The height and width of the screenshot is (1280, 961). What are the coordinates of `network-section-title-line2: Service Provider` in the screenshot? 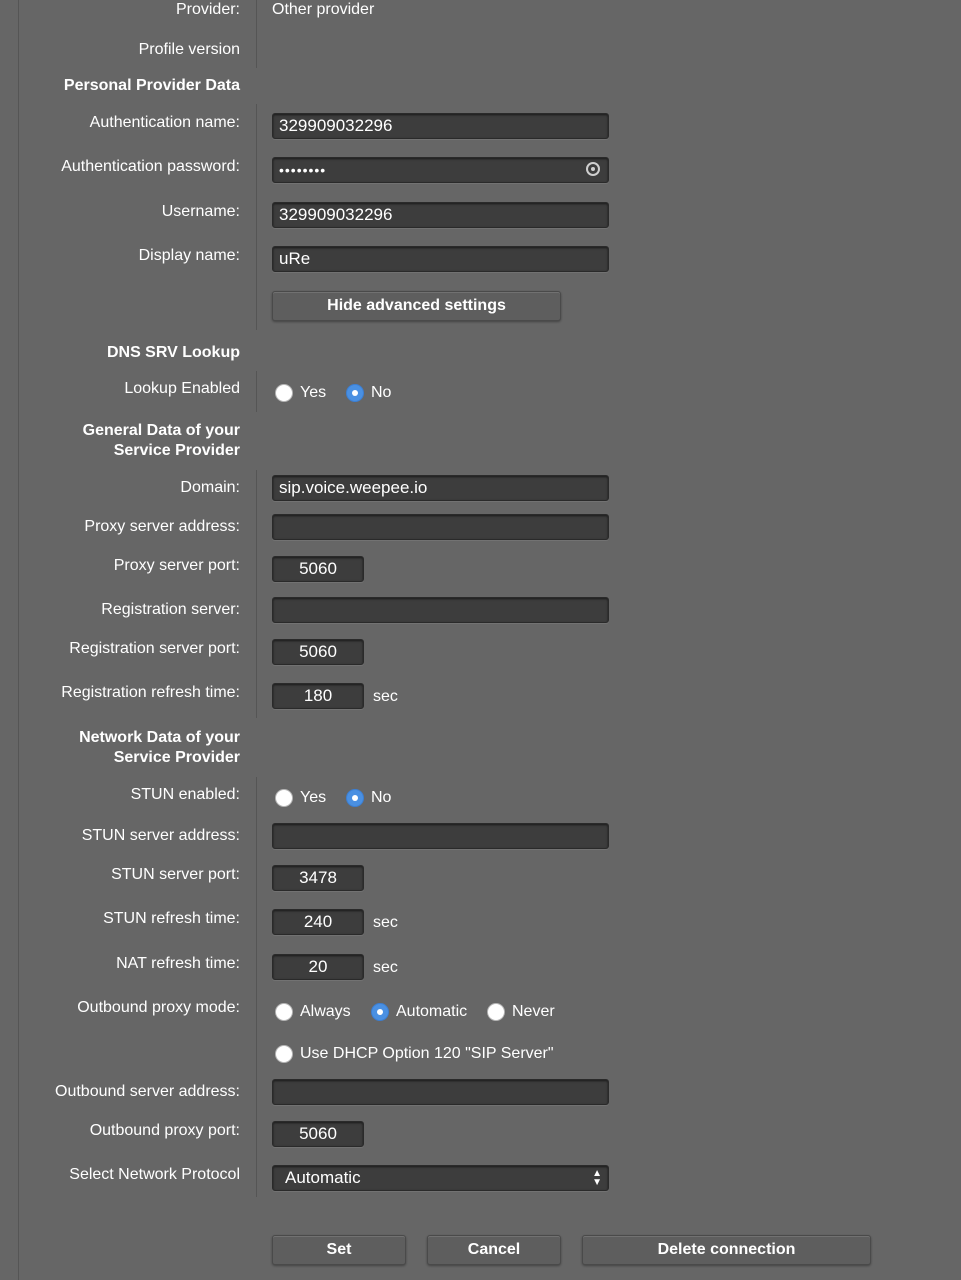 It's located at (176, 757).